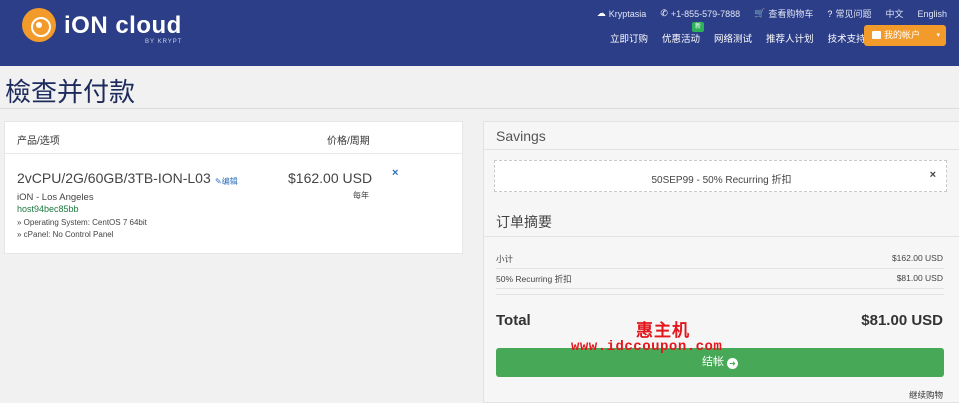 Image resolution: width=959 pixels, height=403 pixels. What do you see at coordinates (905, 35) in the screenshot?
I see `my-account-button: 我的帐户 ▾` at bounding box center [905, 35].